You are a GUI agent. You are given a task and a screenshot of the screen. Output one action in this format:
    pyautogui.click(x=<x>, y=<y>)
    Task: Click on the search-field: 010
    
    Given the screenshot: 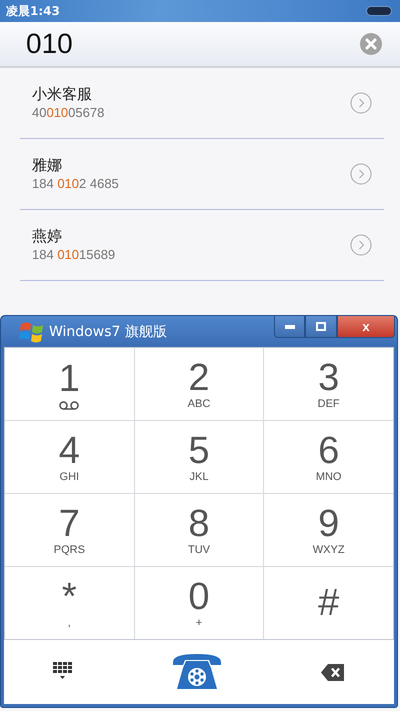 What is the action you would take?
    pyautogui.click(x=200, y=45)
    